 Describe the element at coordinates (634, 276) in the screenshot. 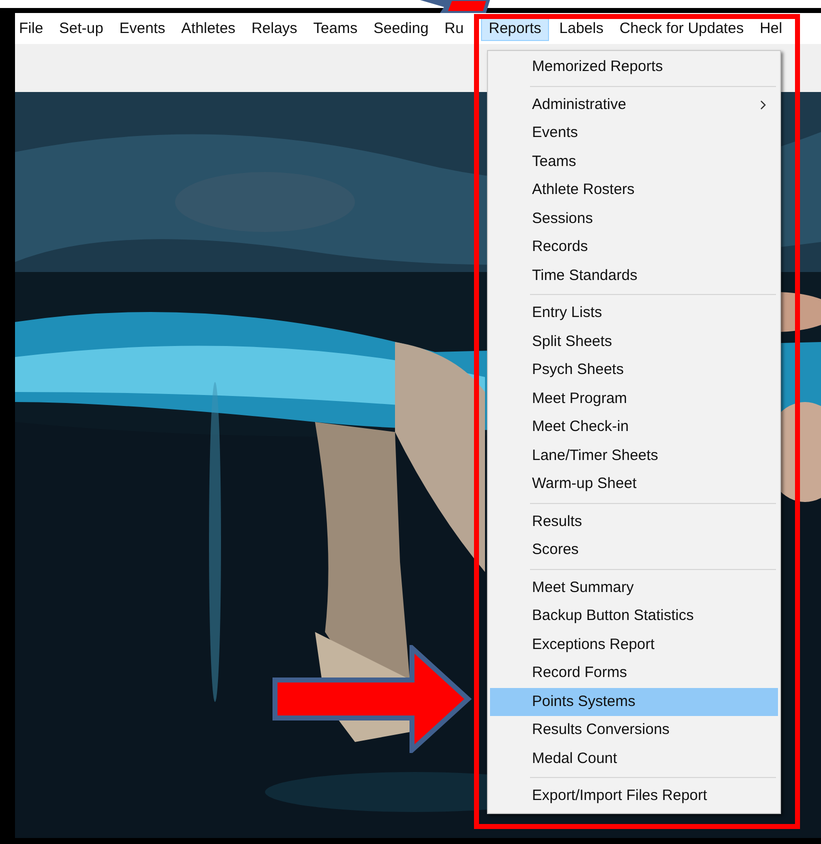

I see `menu-item: Time Standards` at that location.